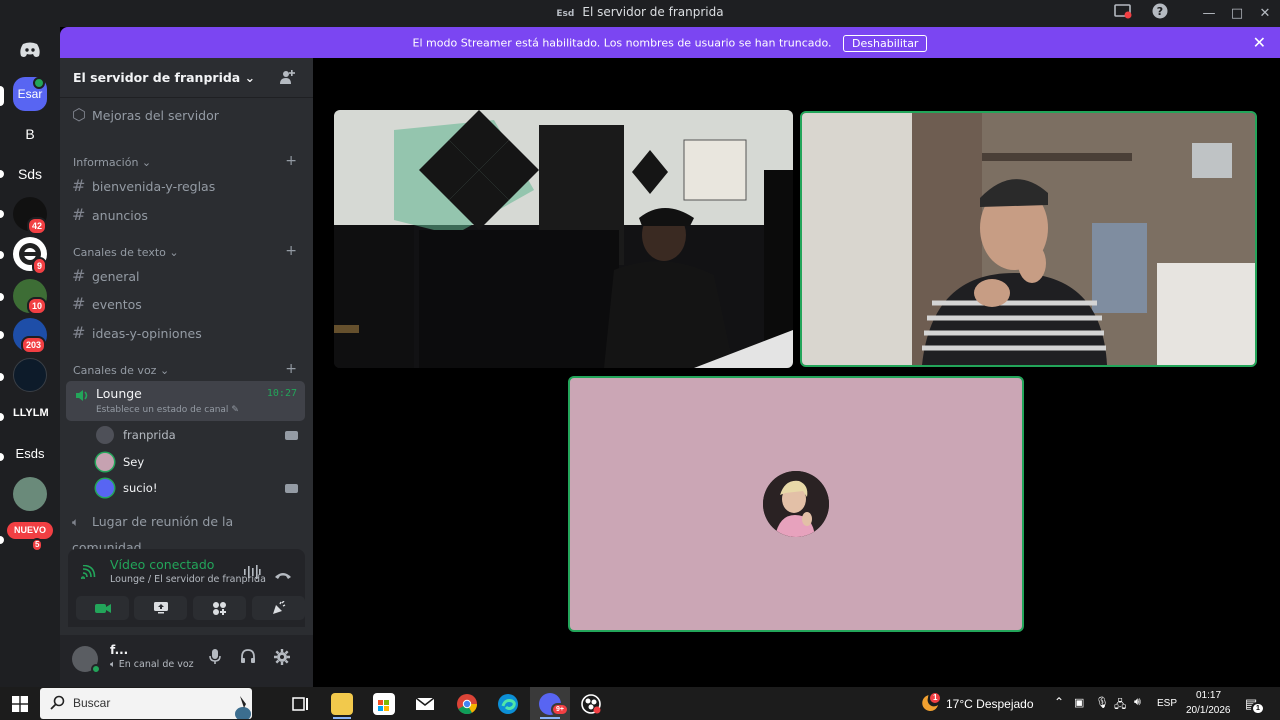  Describe the element at coordinates (1208, 710) in the screenshot. I see `clock-date: 20/1/2026` at that location.